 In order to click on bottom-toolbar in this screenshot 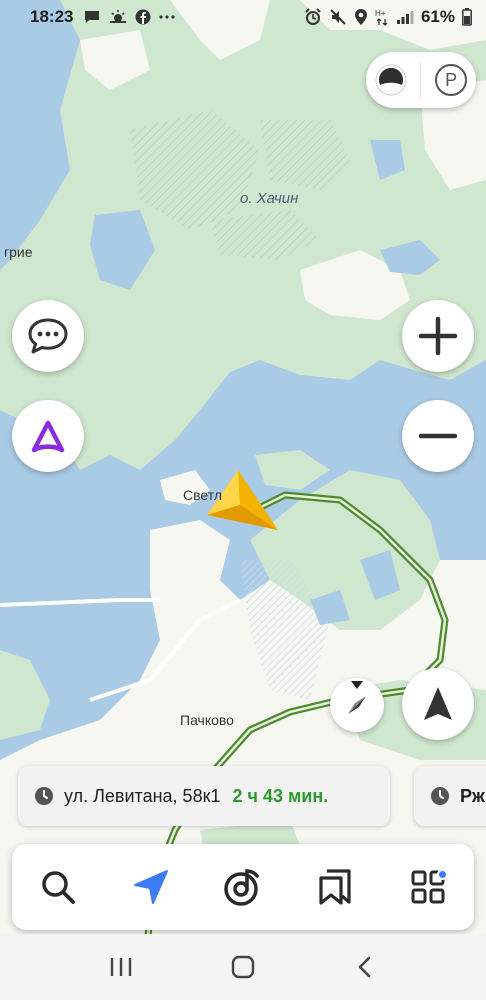, I will do `click(243, 887)`.